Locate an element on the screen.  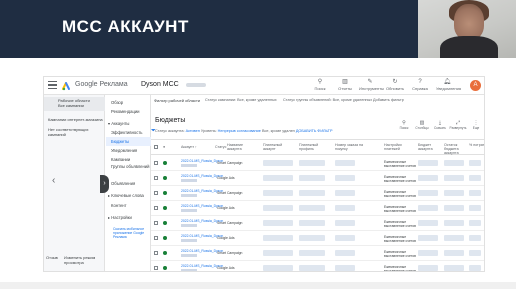
campaign-status-filter: Статус кампании: Все, кроме удаленных is located at coordinates (241, 100).